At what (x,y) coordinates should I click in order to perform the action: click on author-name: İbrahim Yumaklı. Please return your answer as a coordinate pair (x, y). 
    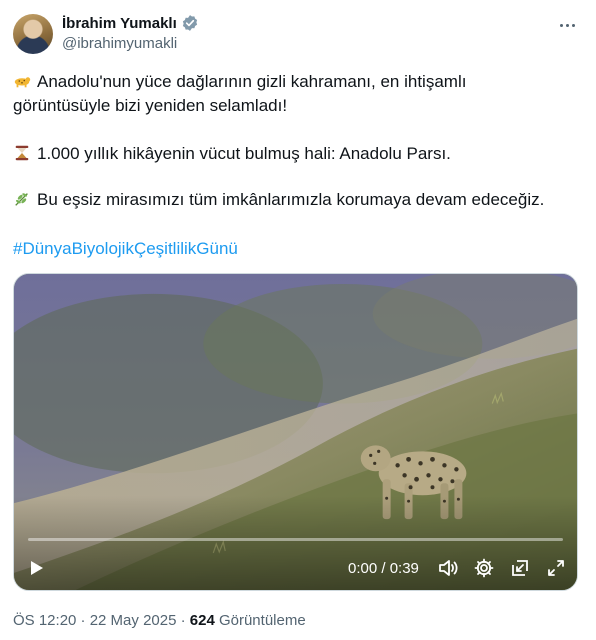
    Looking at the image, I should click on (119, 23).